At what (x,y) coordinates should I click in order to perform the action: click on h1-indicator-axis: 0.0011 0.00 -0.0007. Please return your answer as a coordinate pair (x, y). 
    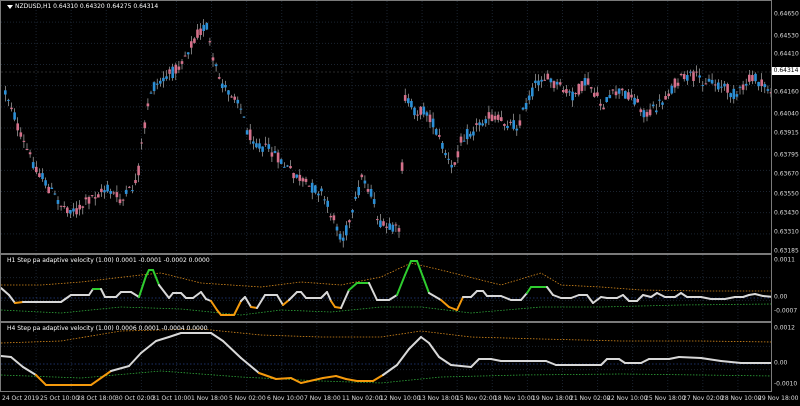
    Looking at the image, I should click on (786, 288).